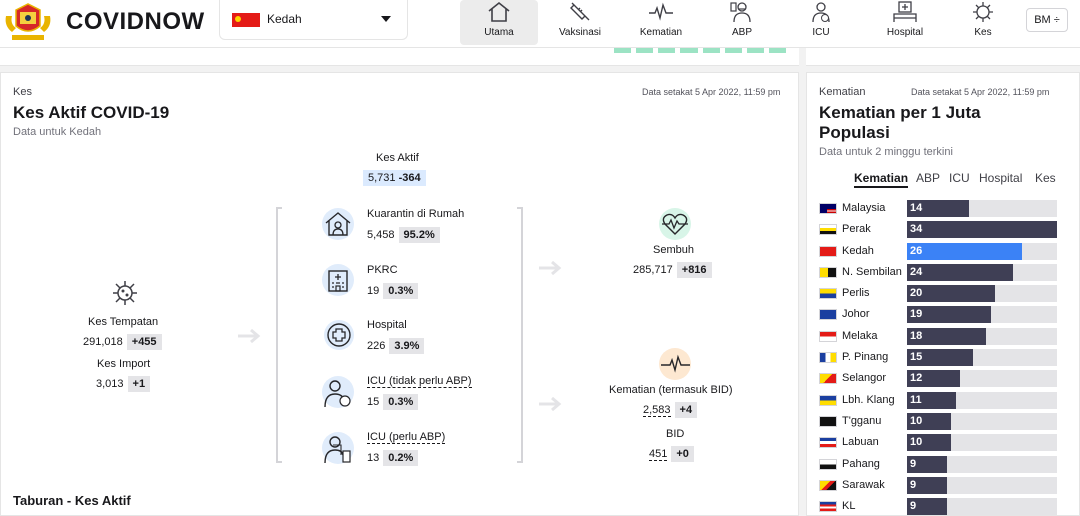 Image resolution: width=1080 pixels, height=516 pixels. What do you see at coordinates (842, 92) in the screenshot?
I see `section-tag: Kematian` at bounding box center [842, 92].